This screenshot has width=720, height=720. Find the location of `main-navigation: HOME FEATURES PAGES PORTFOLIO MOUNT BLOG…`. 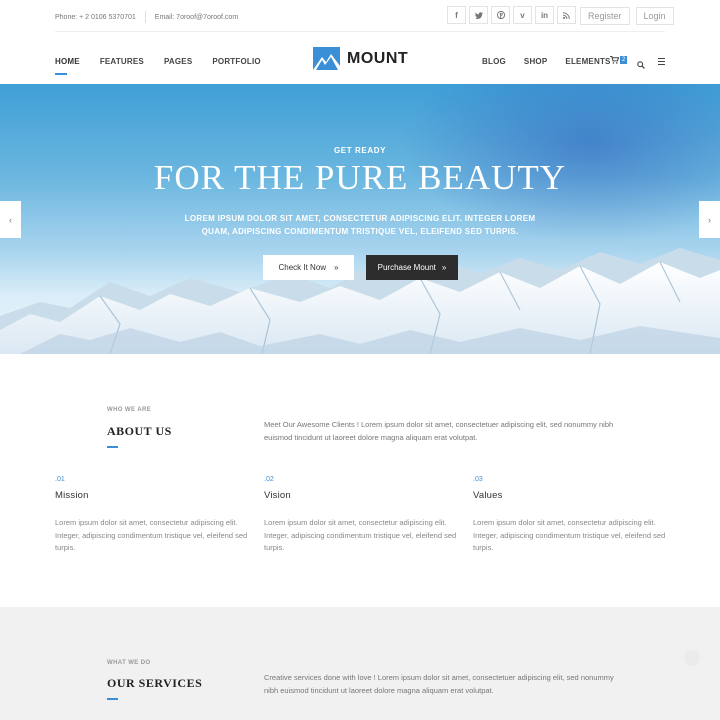

main-navigation: HOME FEATURES PAGES PORTFOLIO MOUNT BLOG… is located at coordinates (360, 58).